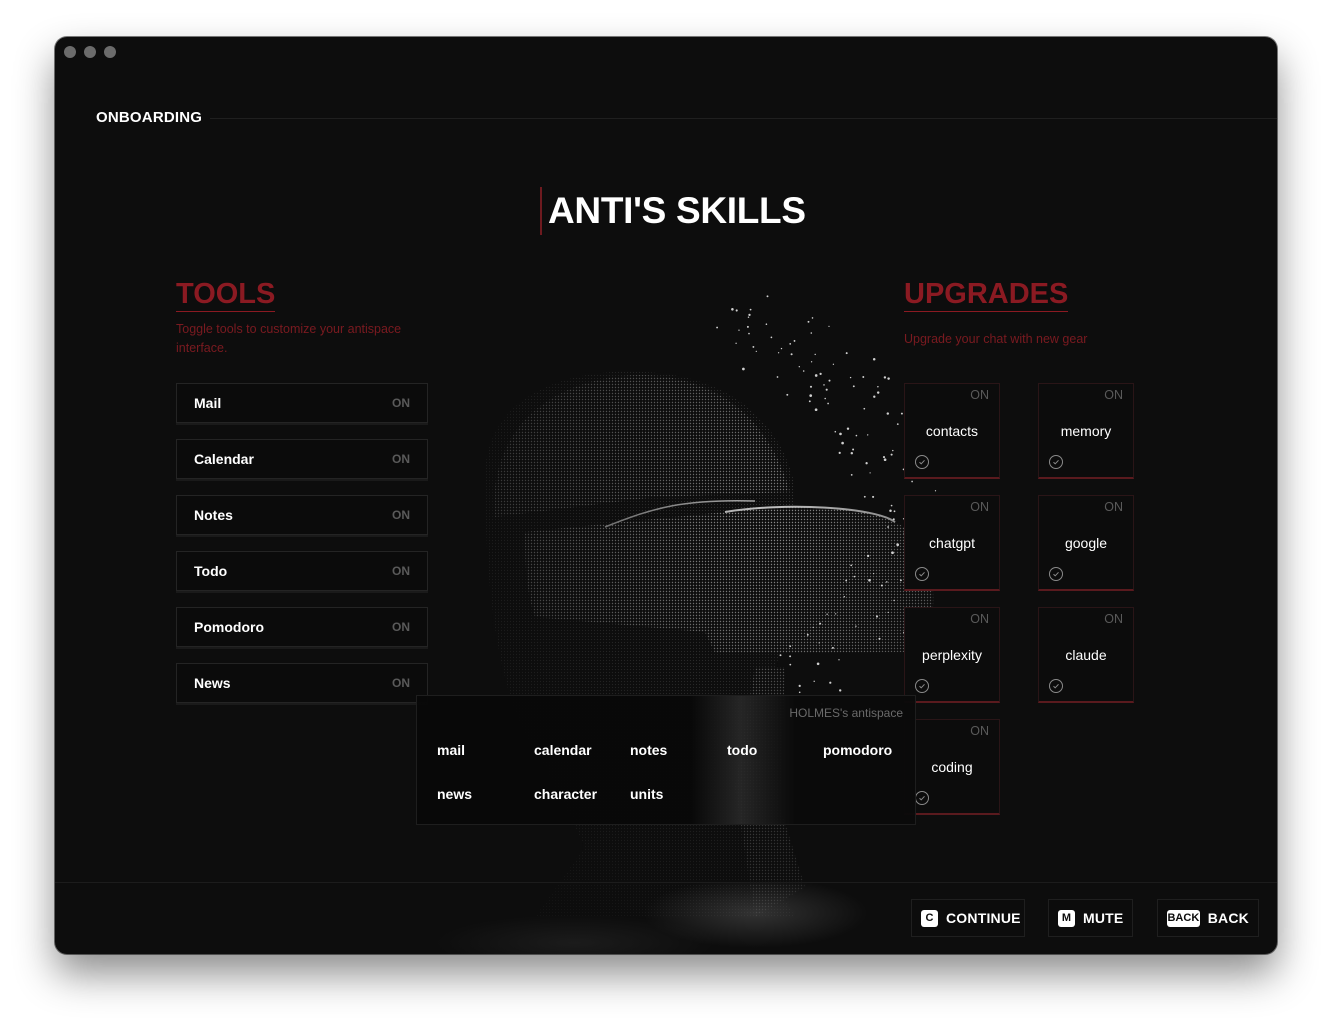  I want to click on maximize-window-button, so click(110, 52).